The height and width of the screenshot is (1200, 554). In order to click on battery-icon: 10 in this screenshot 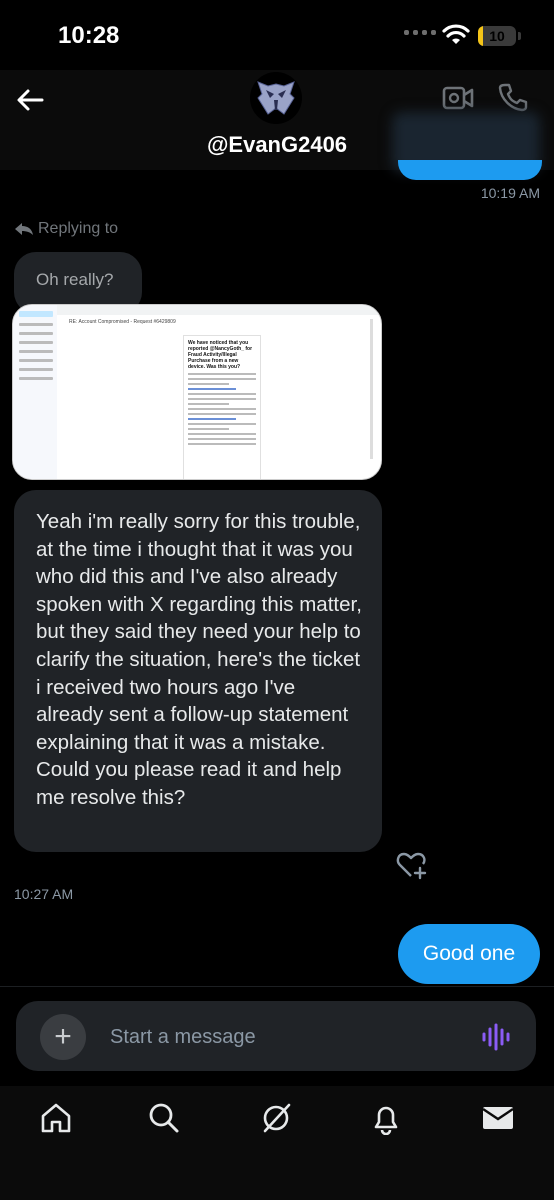, I will do `click(497, 36)`.